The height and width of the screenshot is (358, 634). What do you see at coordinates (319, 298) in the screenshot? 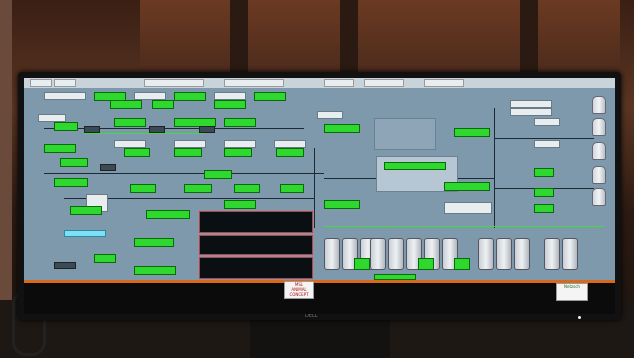
I see `alarm-banner` at bounding box center [319, 298].